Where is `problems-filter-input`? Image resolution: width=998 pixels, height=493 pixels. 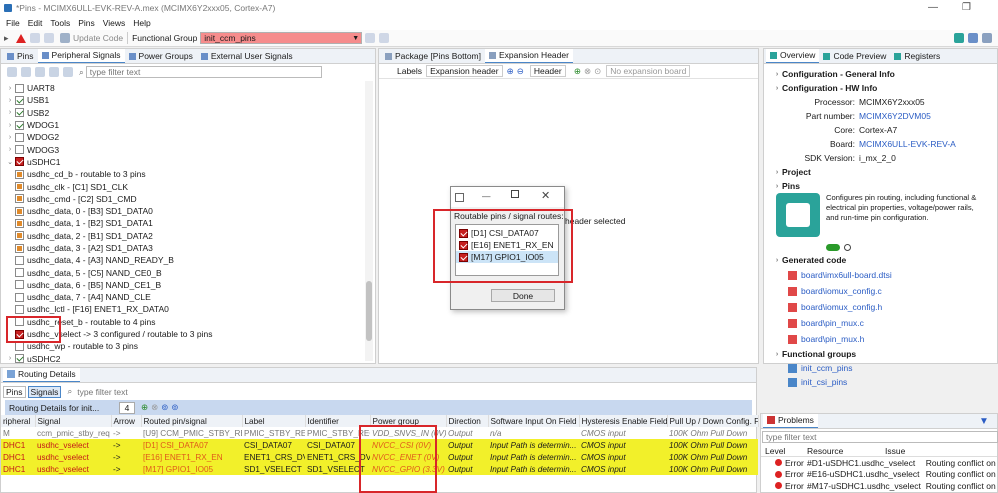 problems-filter-input is located at coordinates (880, 437).